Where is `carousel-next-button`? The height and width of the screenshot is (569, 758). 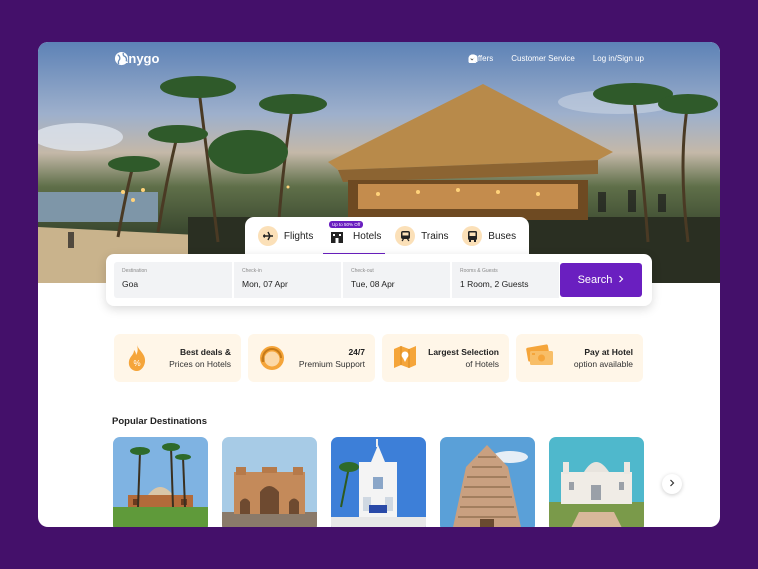 carousel-next-button is located at coordinates (672, 484).